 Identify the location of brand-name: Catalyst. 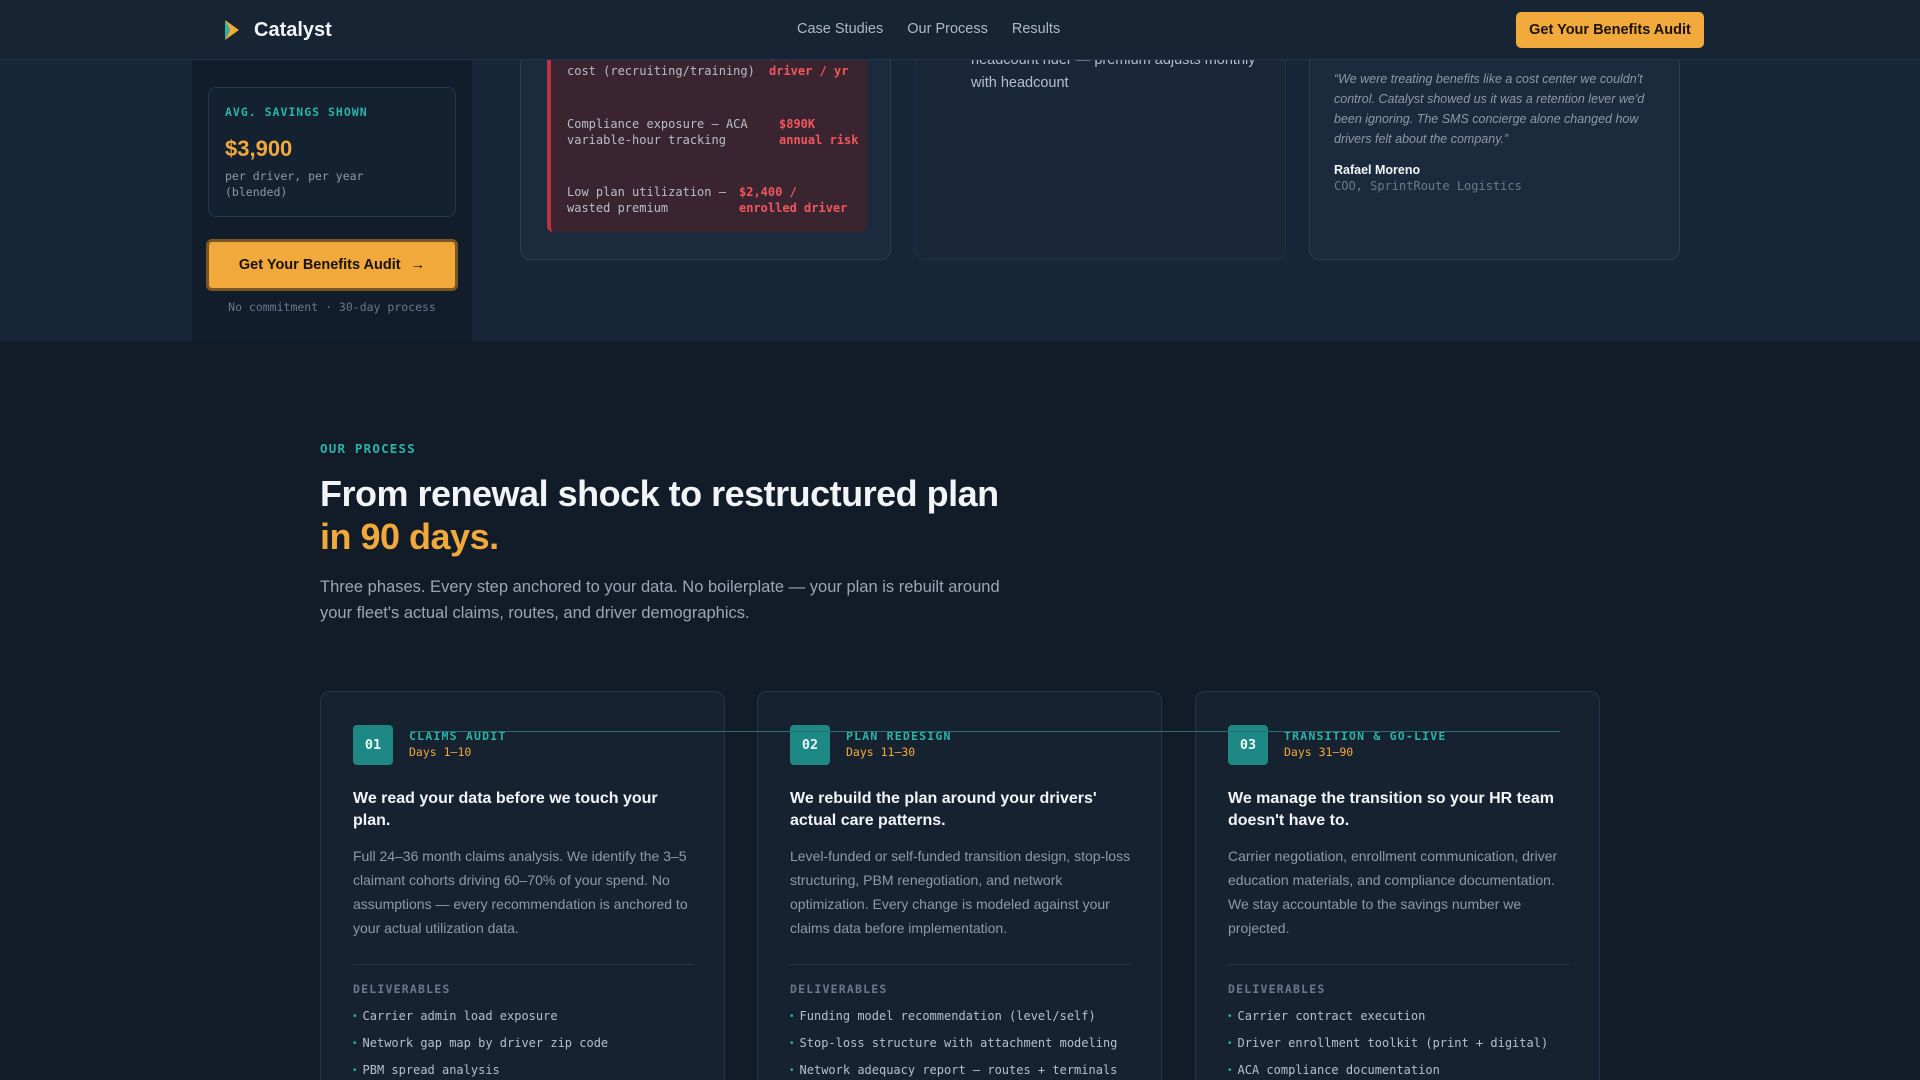
(293, 29).